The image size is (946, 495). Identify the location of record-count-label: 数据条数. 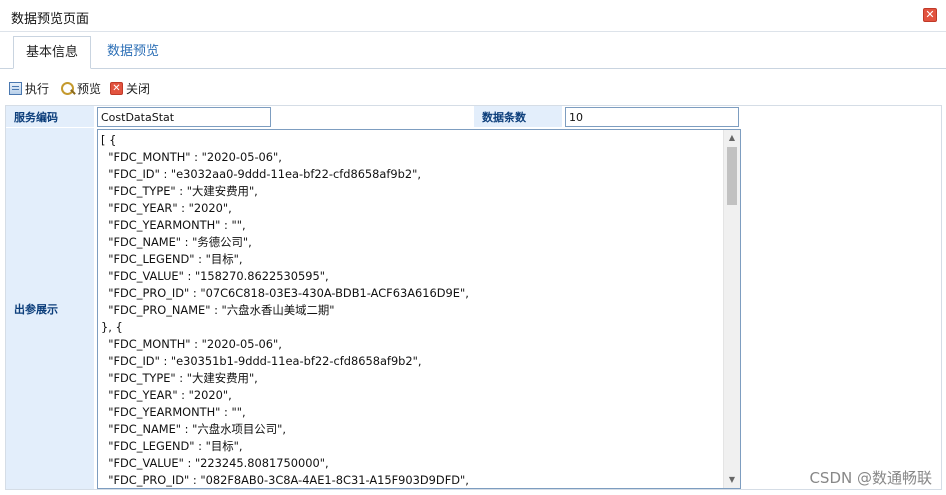
(518, 116).